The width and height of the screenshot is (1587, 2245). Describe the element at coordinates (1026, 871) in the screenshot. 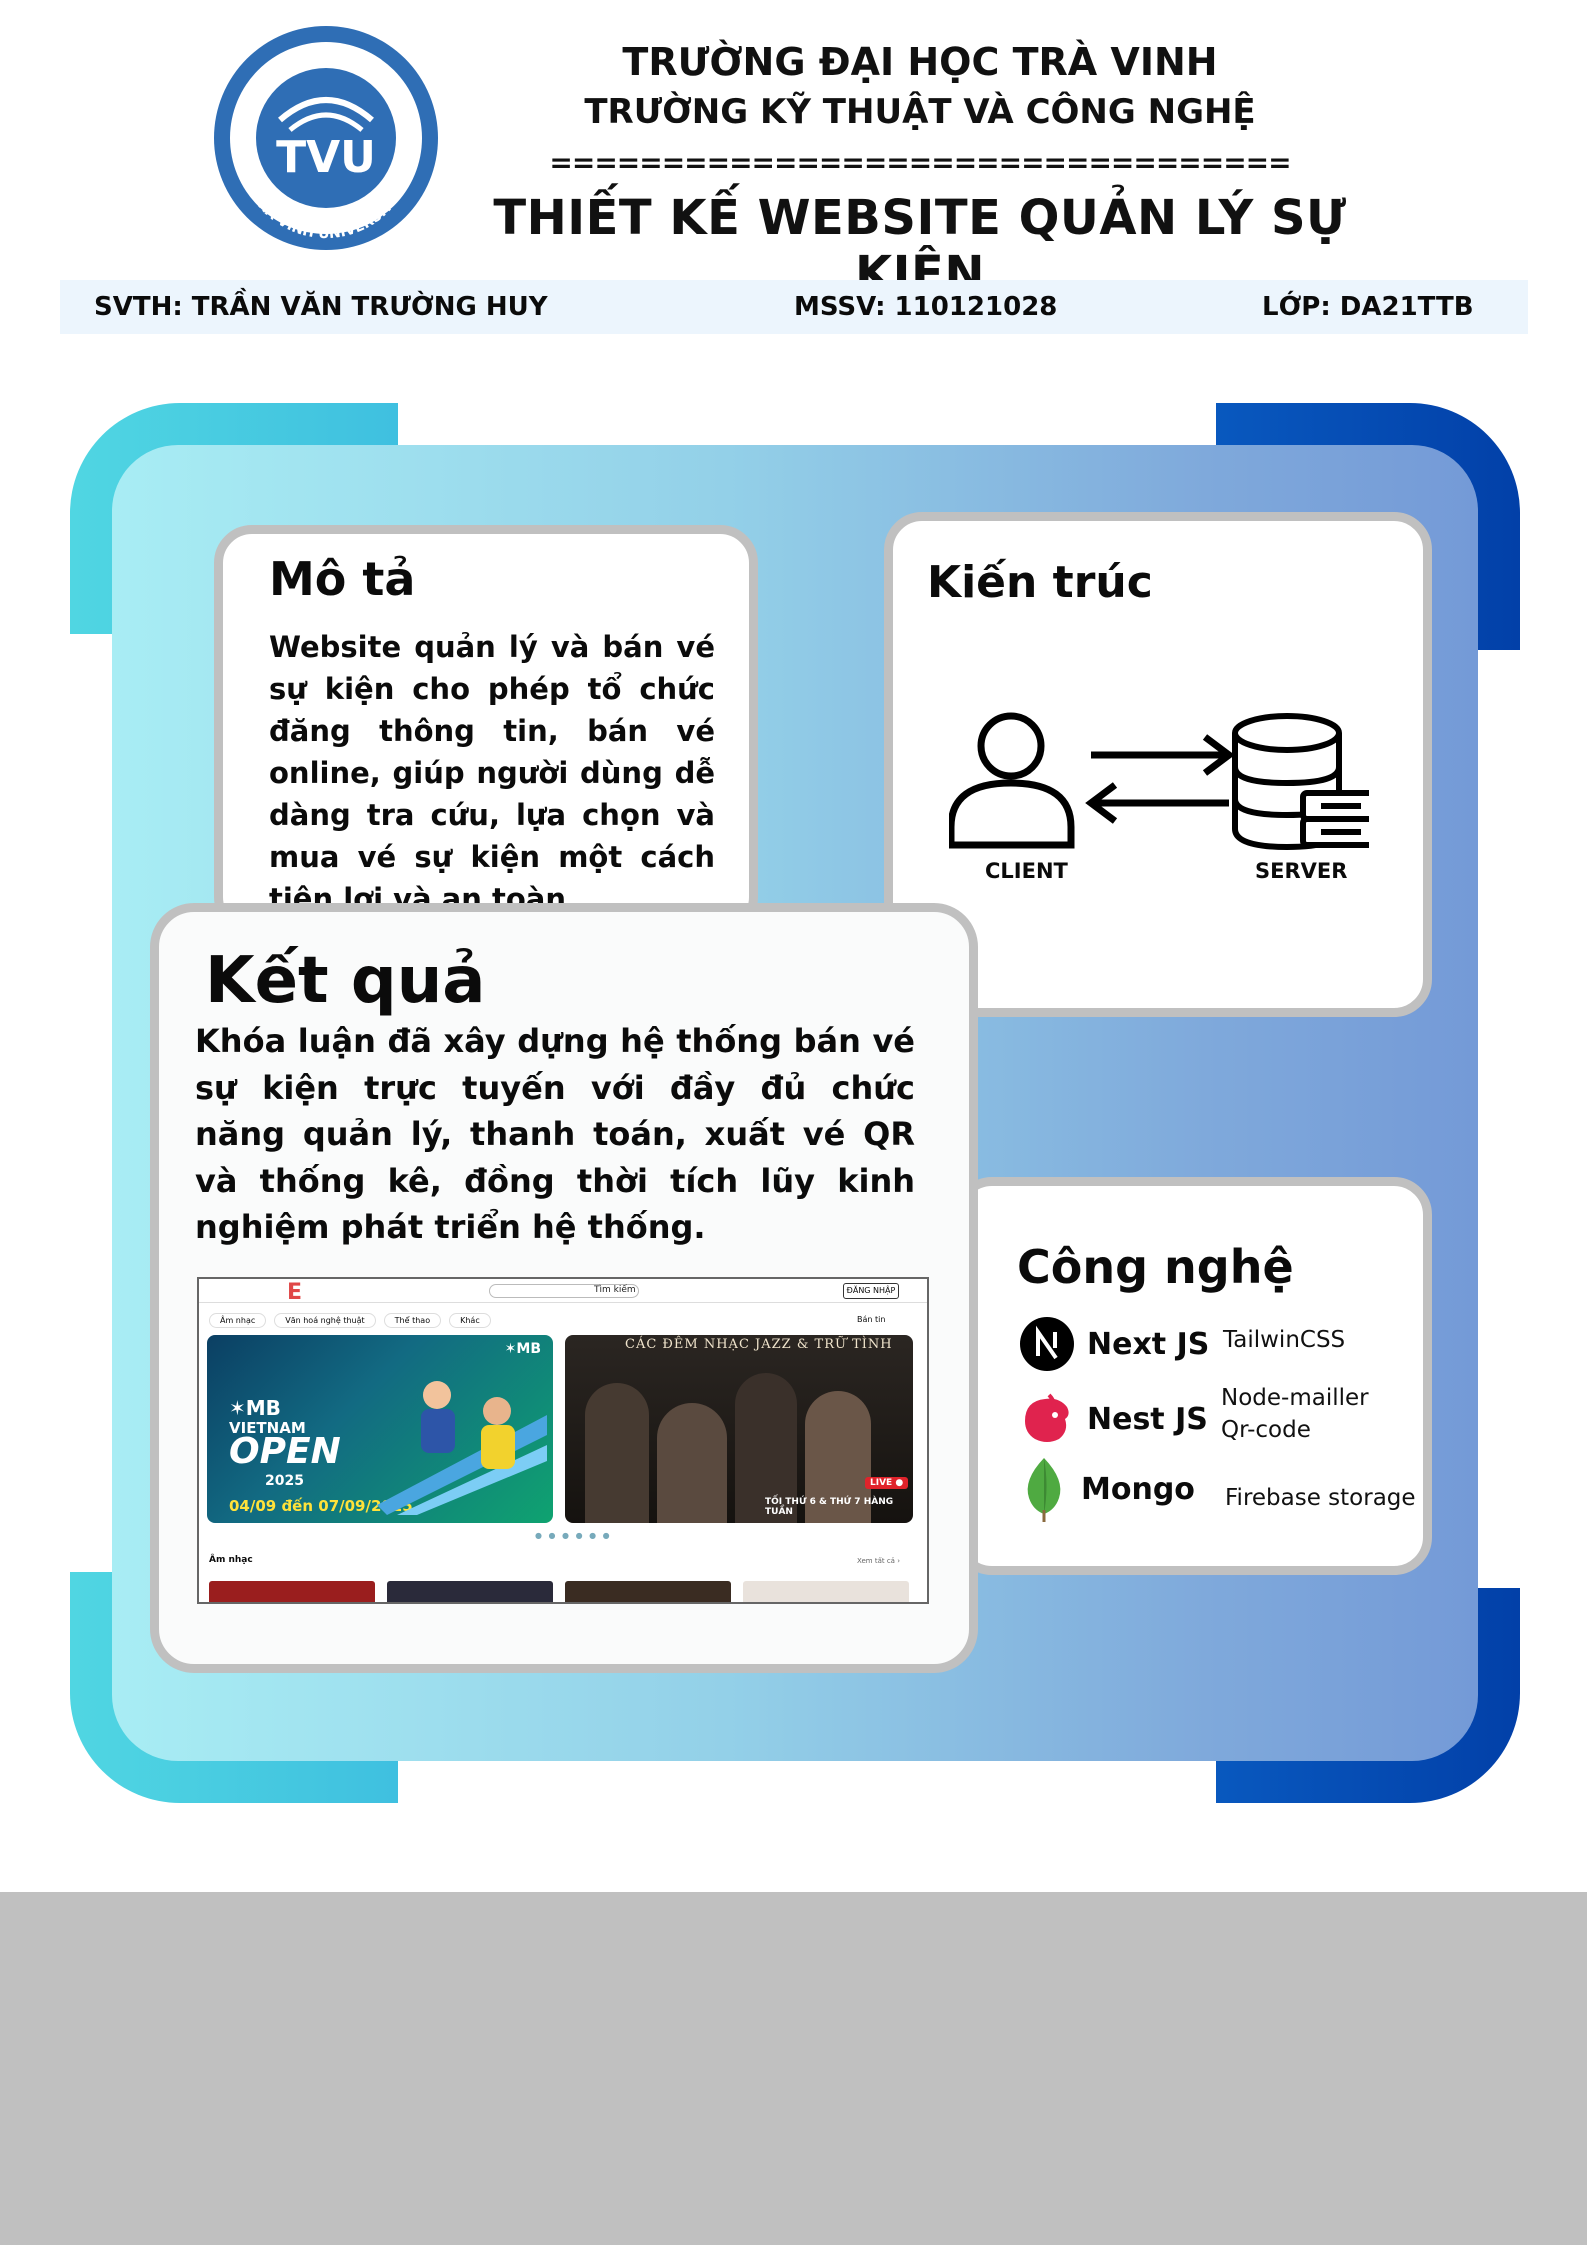

I see `client-label: CLIENT` at that location.